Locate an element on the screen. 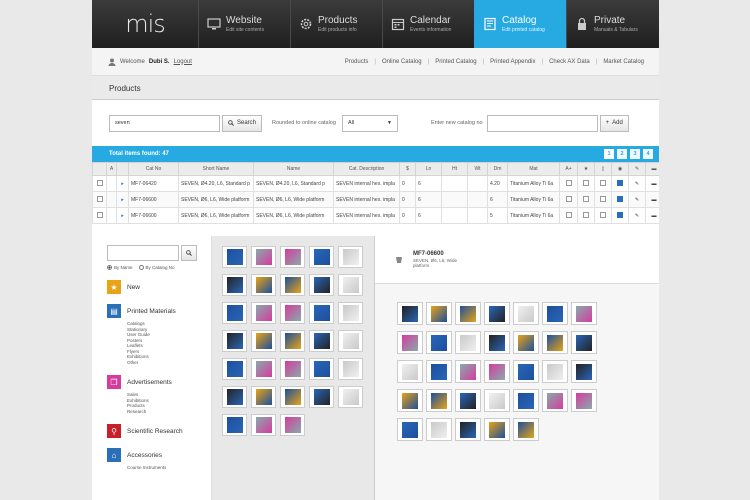 This screenshot has width=750, height=500. nav-calendar: Calendar Events information is located at coordinates (428, 24).